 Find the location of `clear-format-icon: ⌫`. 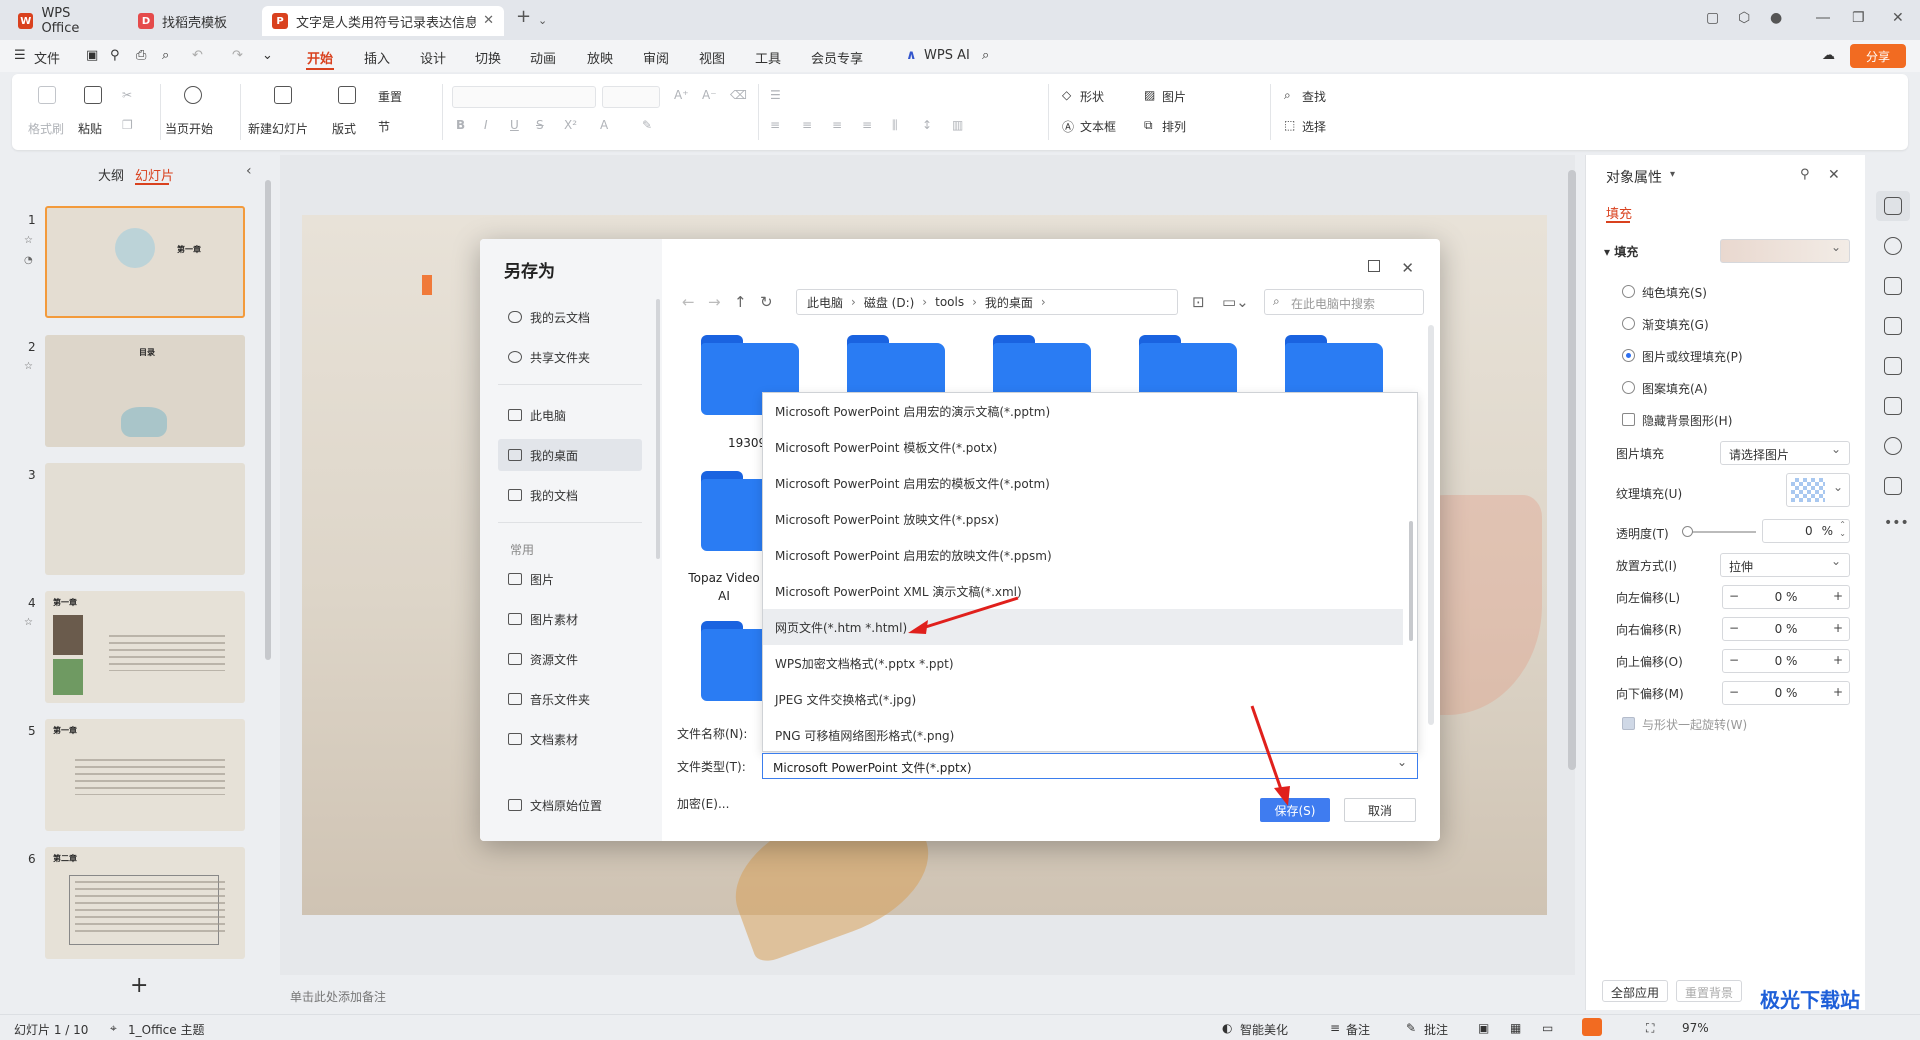

clear-format-icon: ⌫ is located at coordinates (738, 95).